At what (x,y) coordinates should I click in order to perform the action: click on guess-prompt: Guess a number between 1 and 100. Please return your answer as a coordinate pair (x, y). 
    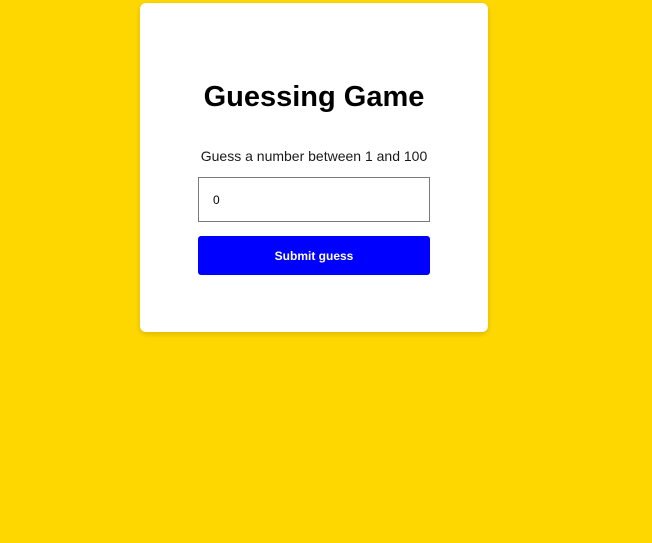
    Looking at the image, I should click on (314, 156).